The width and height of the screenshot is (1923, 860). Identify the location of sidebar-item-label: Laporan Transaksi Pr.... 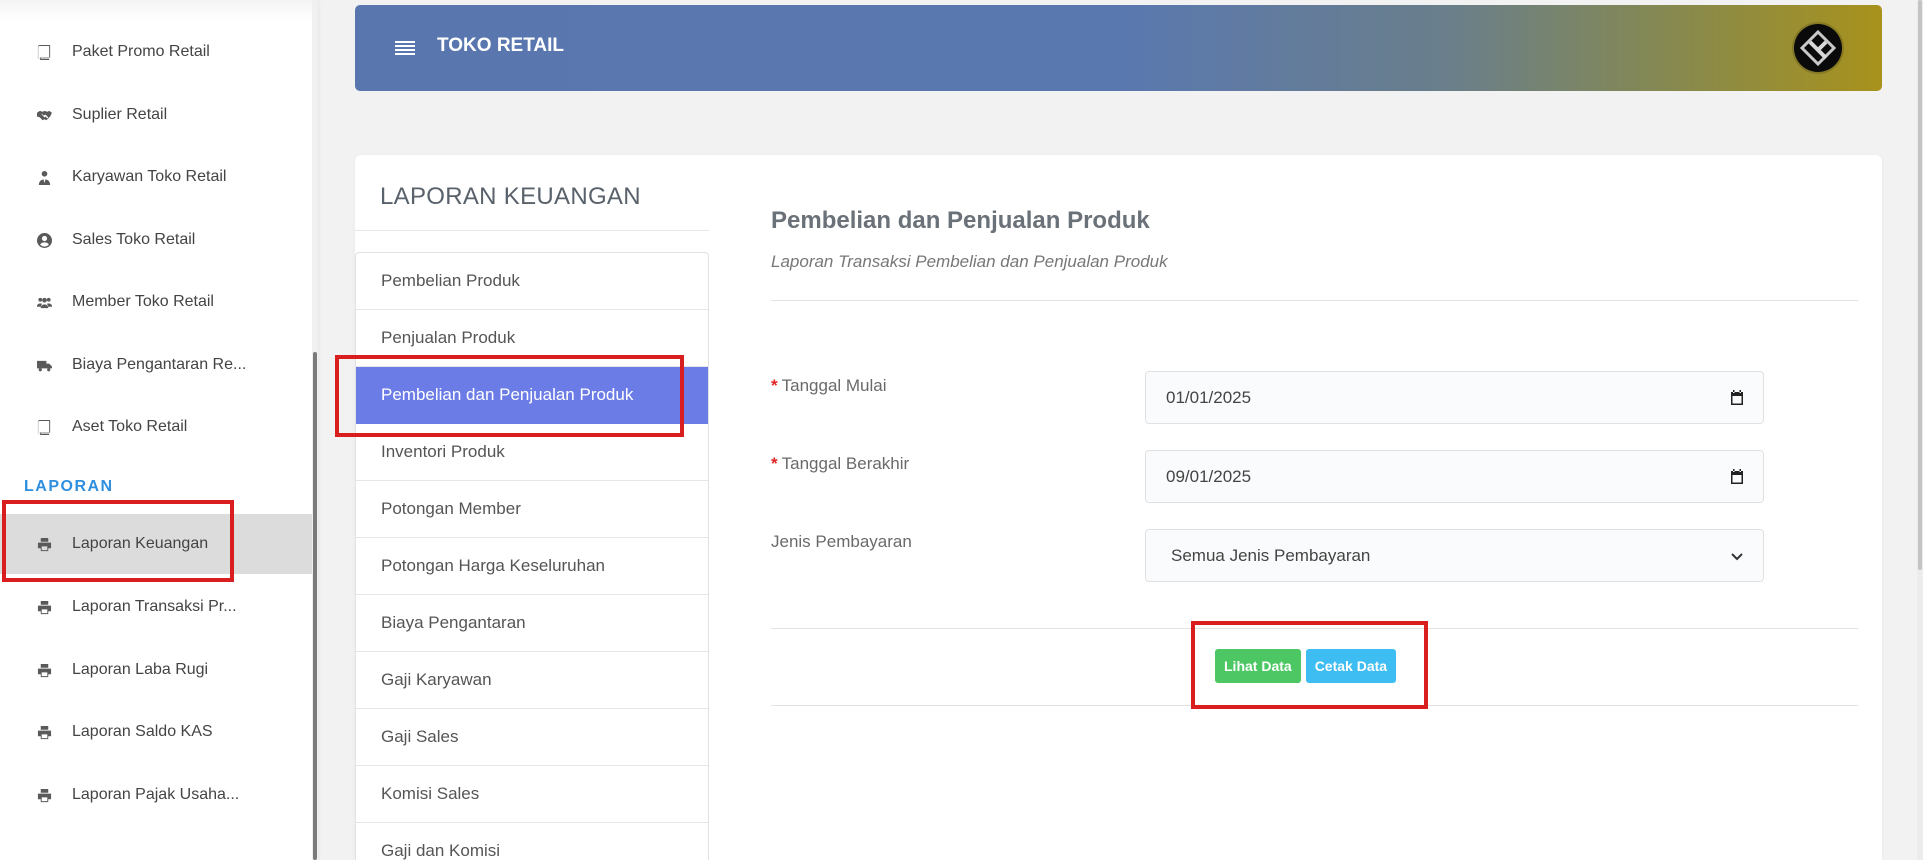
(154, 606).